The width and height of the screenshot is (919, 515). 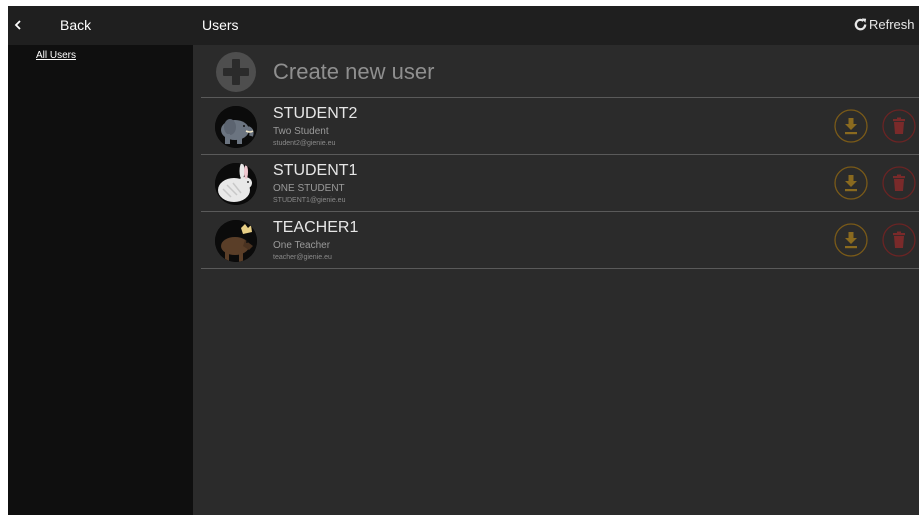 What do you see at coordinates (560, 240) in the screenshot?
I see `user-row: TEACHER1 One Teacher teacher@gienie.eu` at bounding box center [560, 240].